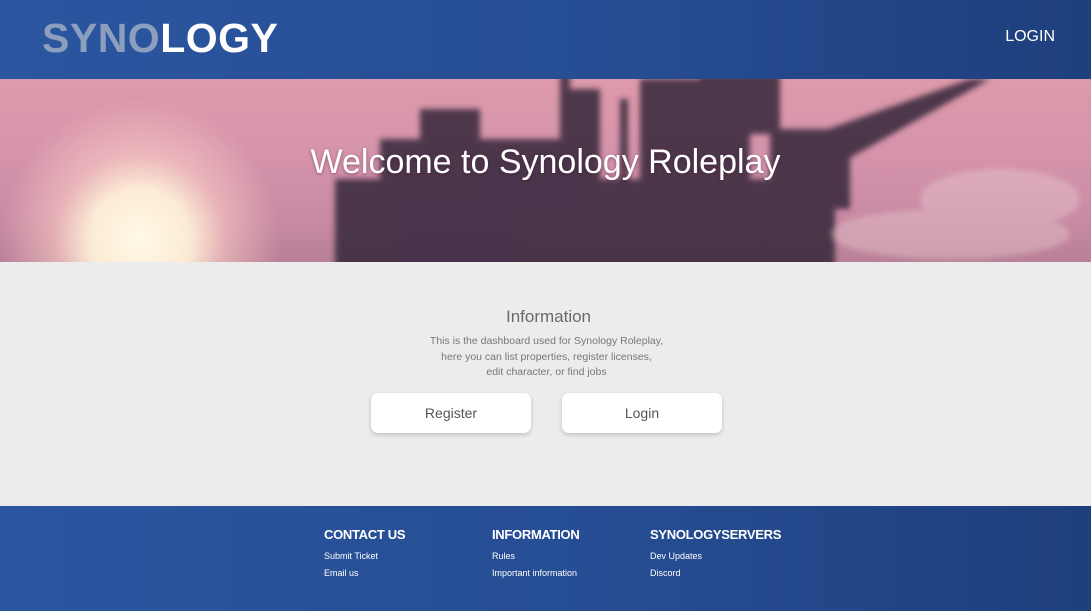  I want to click on site-header: SYNOLOGY LOGIN, so click(545, 39).